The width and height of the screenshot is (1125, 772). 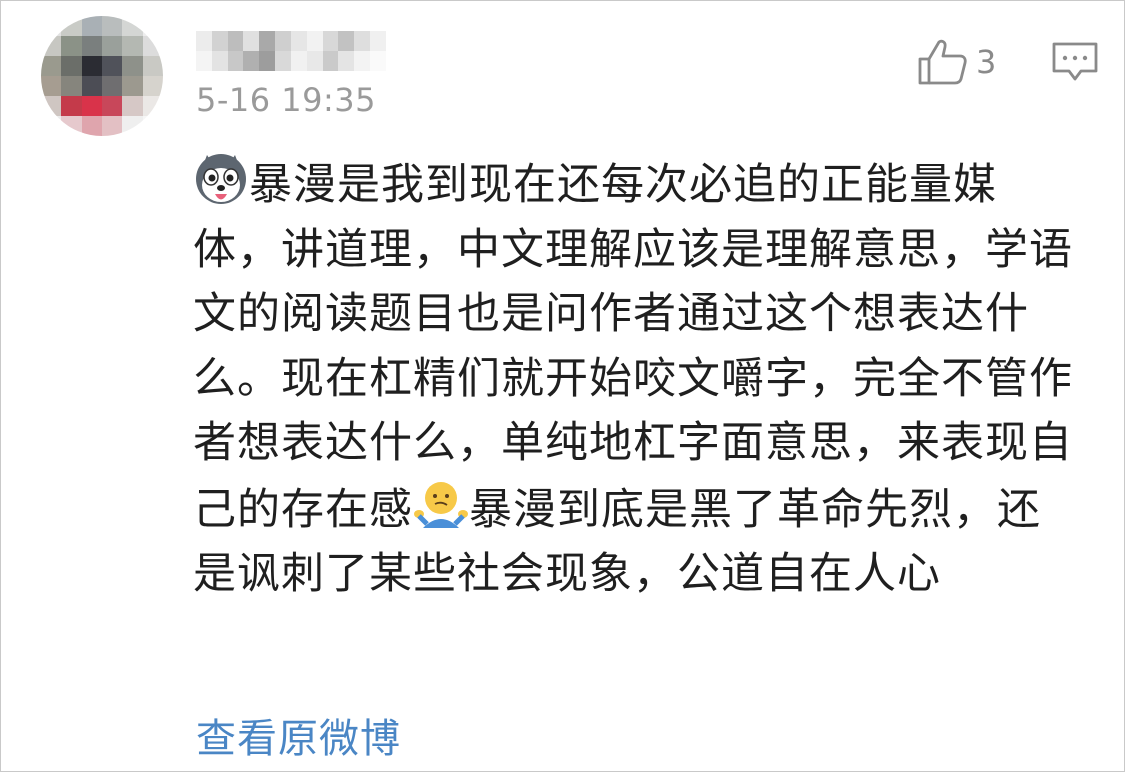 What do you see at coordinates (986, 62) in the screenshot?
I see `like-count: 3` at bounding box center [986, 62].